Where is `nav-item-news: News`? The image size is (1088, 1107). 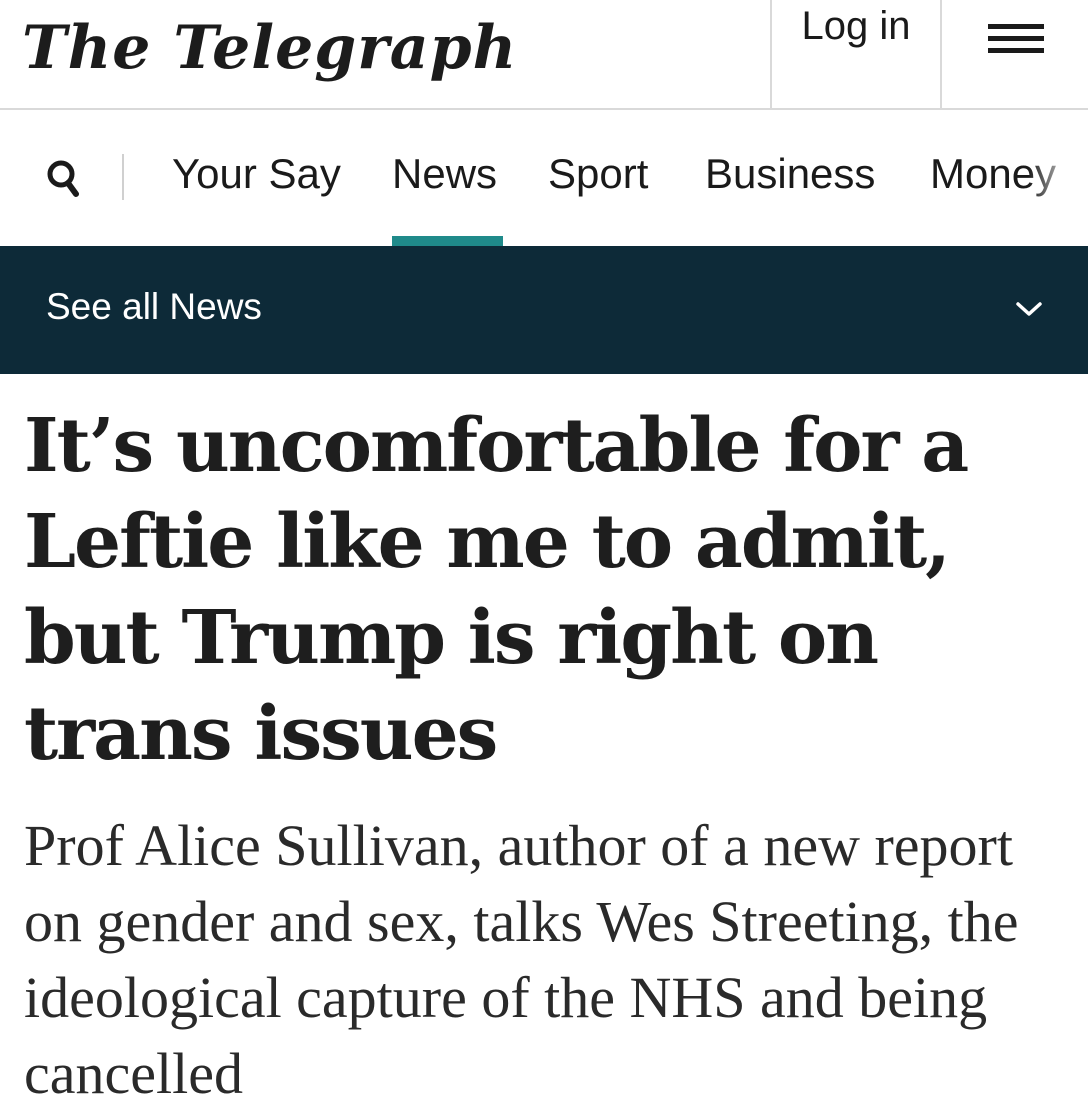
nav-item-news: News is located at coordinates (444, 174).